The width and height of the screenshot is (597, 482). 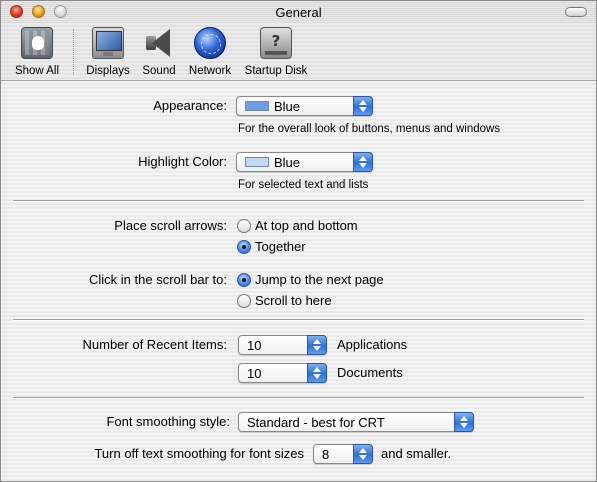 I want to click on title-bar: General, so click(x=298, y=12).